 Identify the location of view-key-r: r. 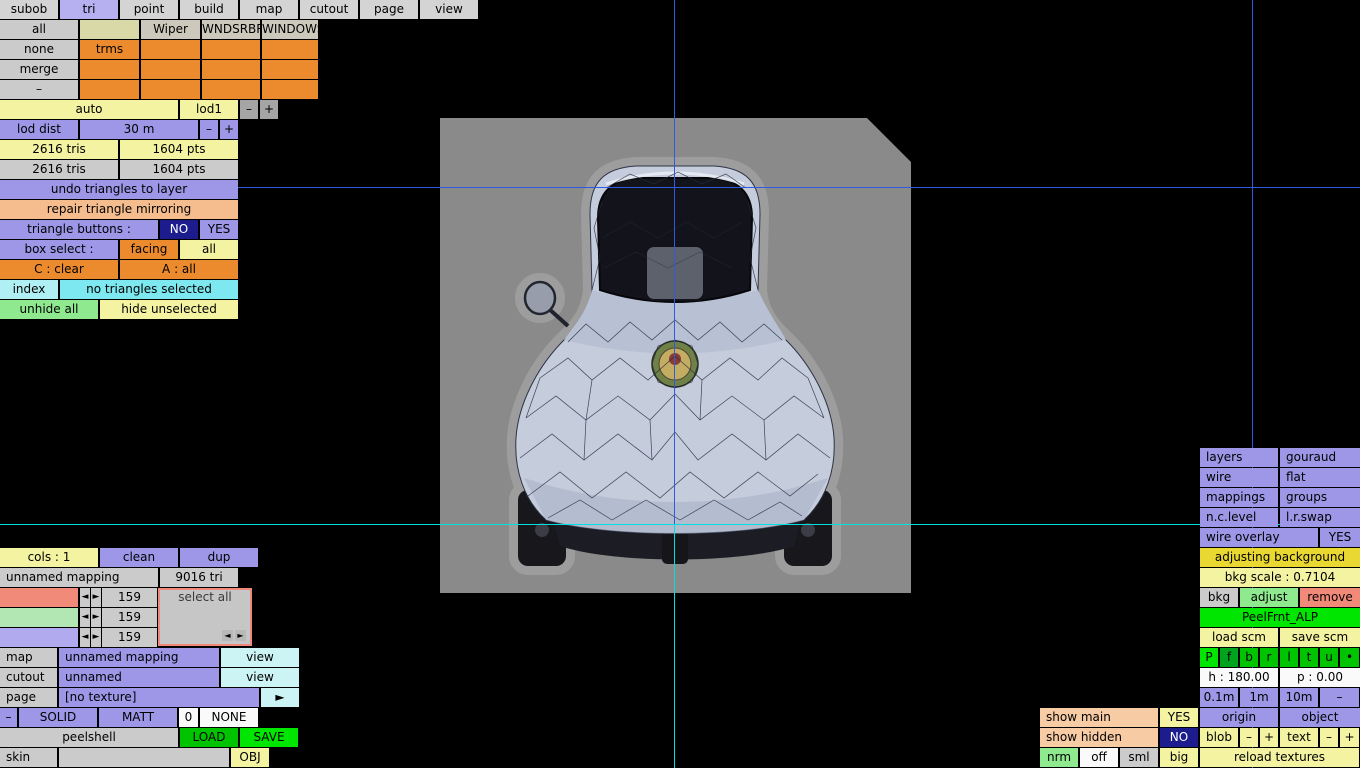
(1269, 657).